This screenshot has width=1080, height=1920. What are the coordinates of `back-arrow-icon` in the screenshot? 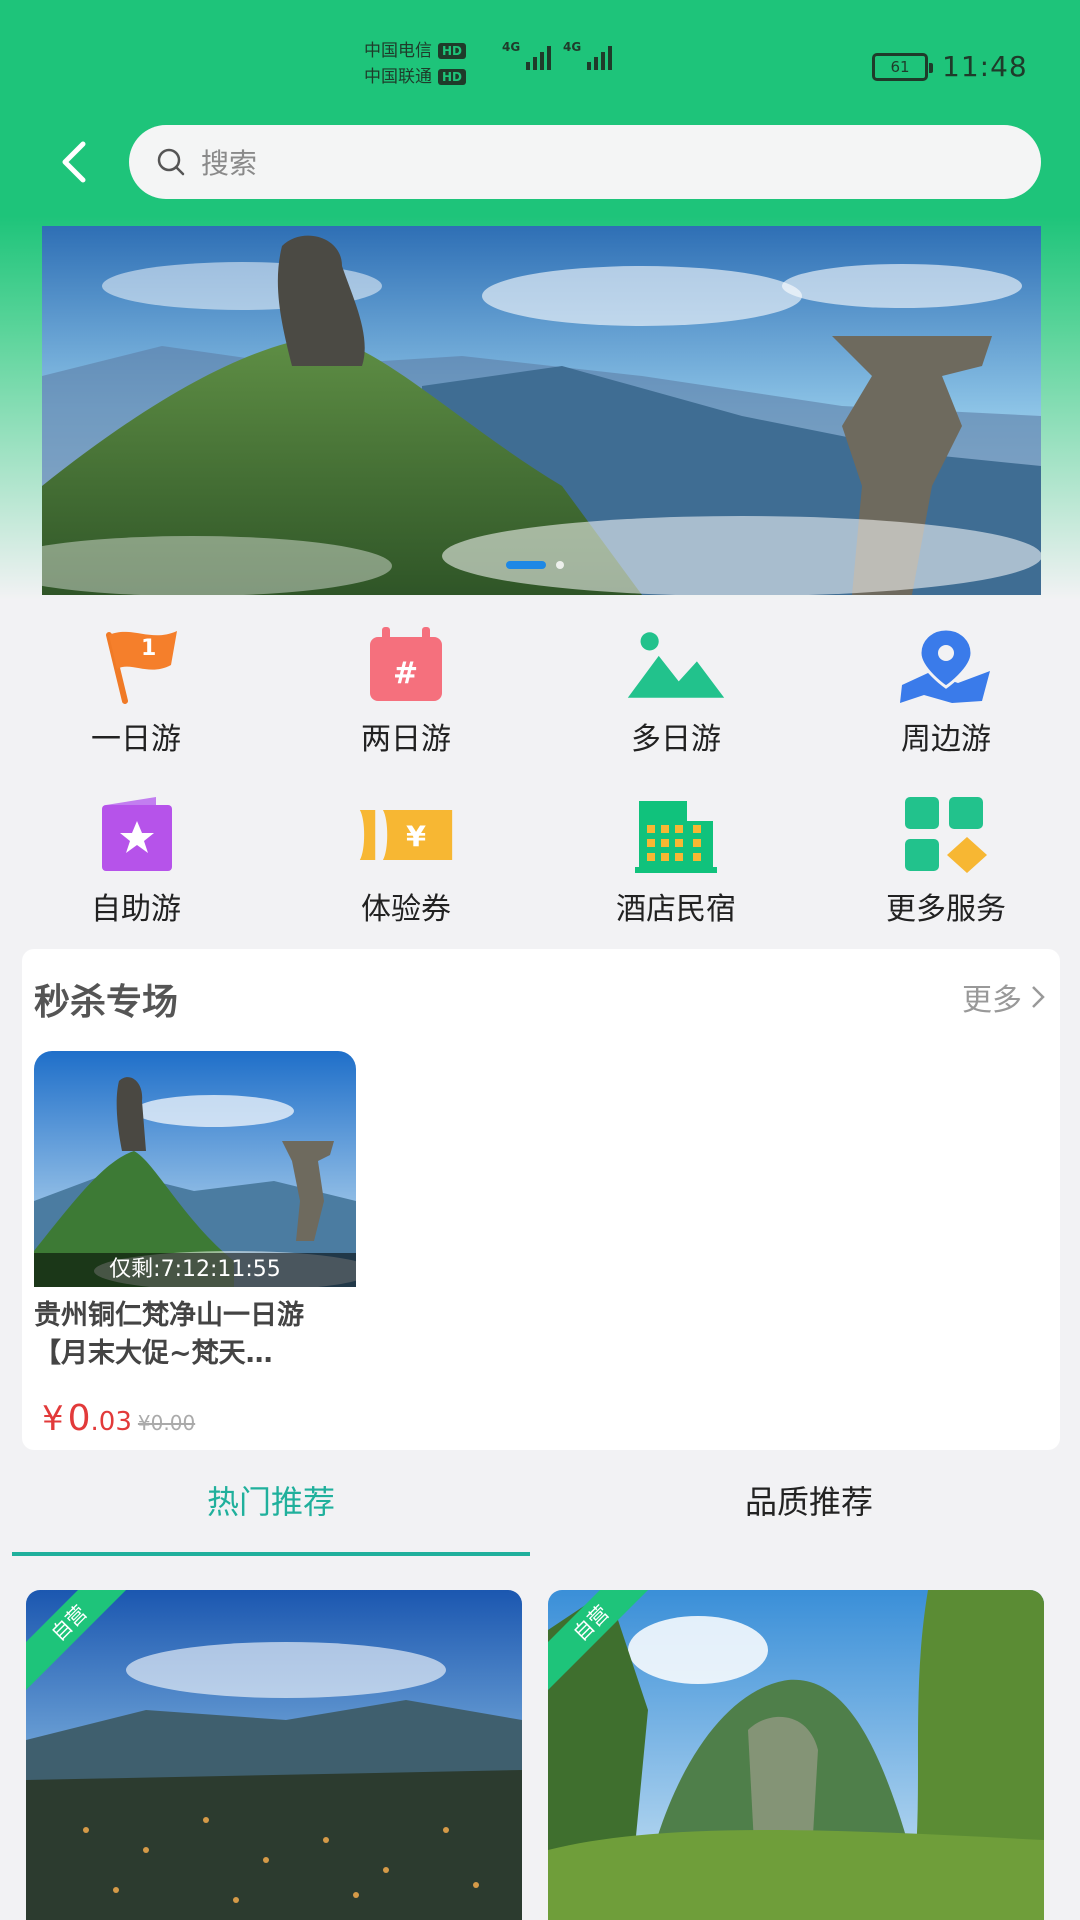 It's located at (74, 162).